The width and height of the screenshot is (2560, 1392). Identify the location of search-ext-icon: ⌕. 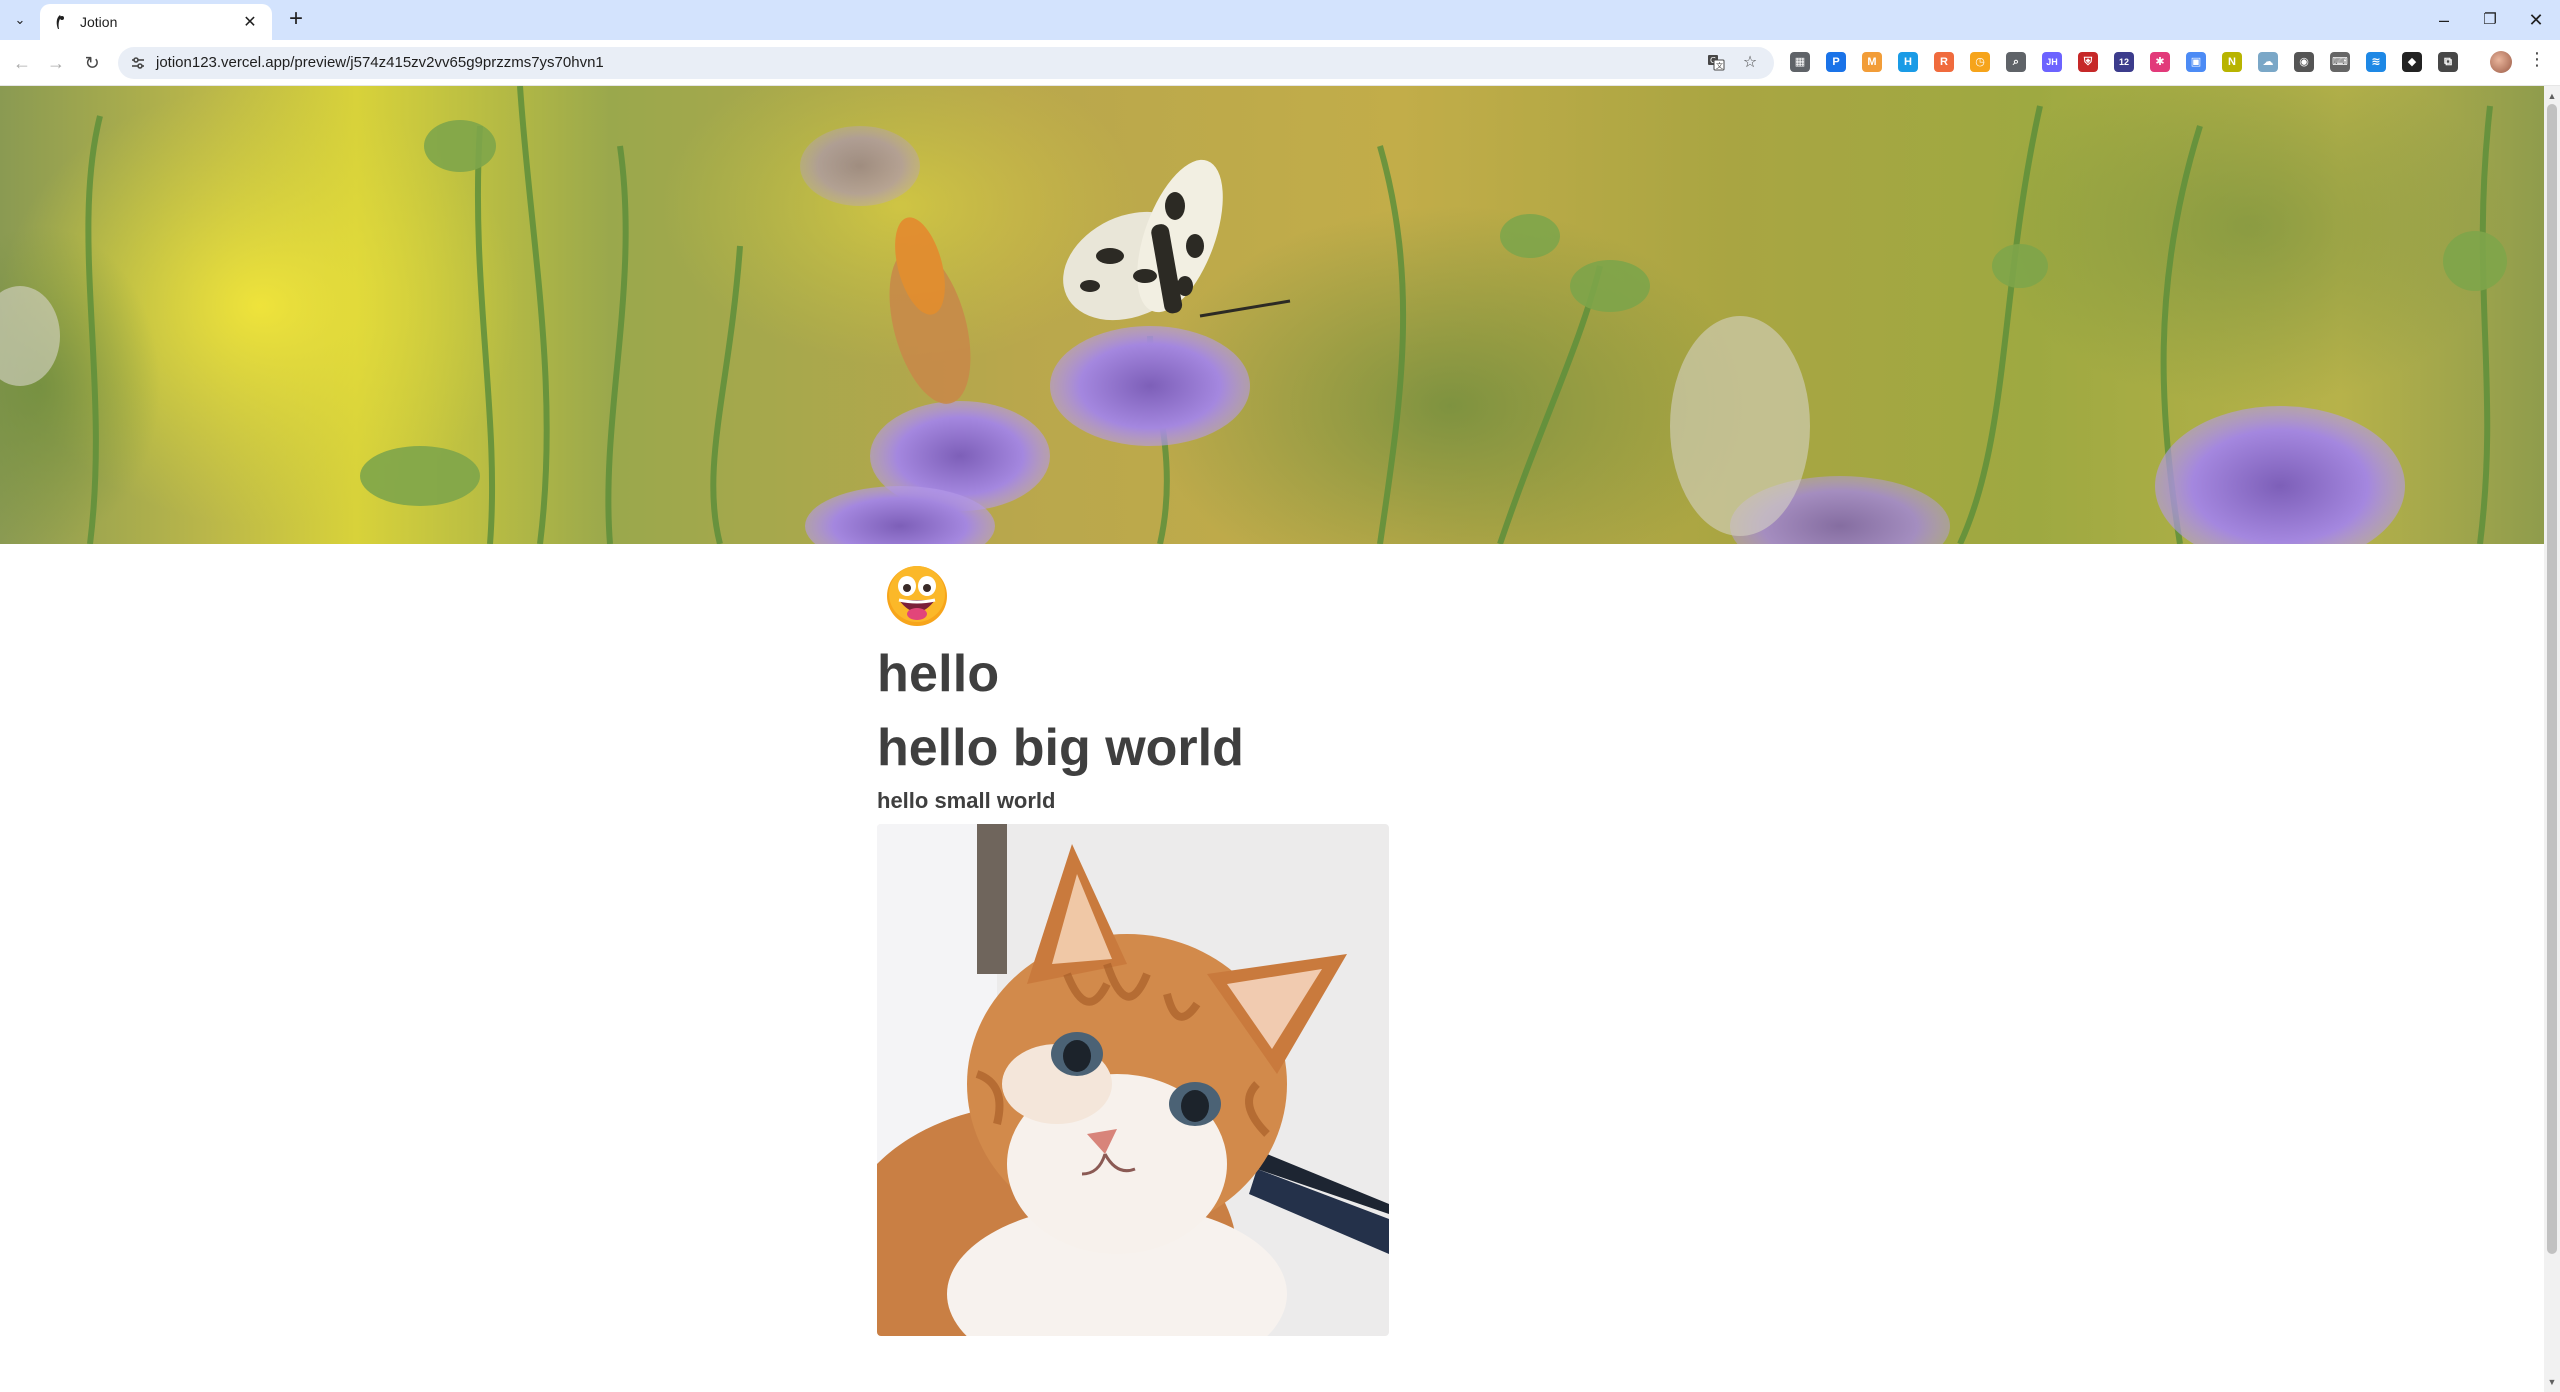
(2016, 62).